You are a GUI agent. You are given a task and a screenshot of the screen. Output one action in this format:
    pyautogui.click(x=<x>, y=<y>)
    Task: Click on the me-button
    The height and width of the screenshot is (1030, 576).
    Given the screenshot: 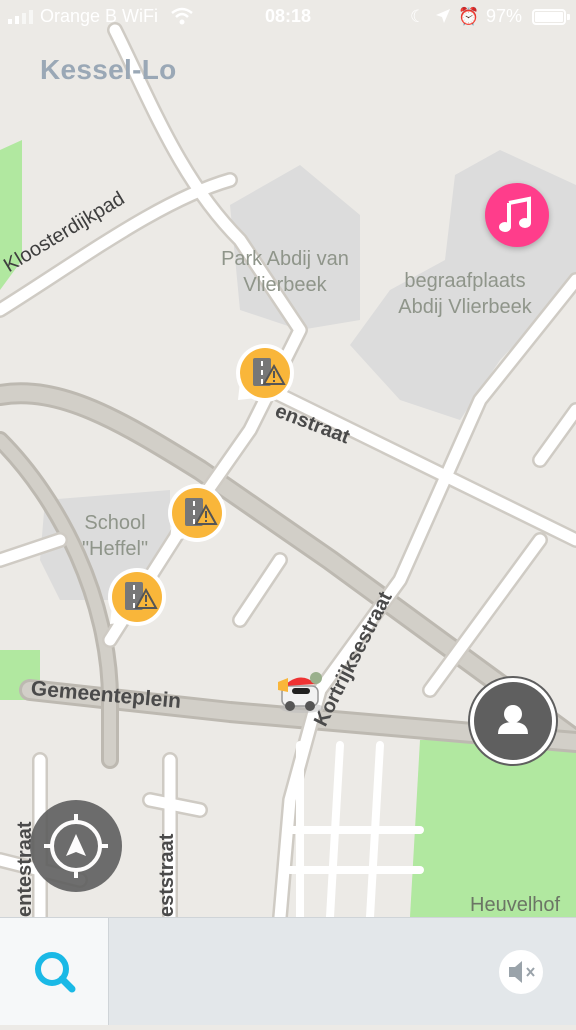 What is the action you would take?
    pyautogui.click(x=513, y=721)
    